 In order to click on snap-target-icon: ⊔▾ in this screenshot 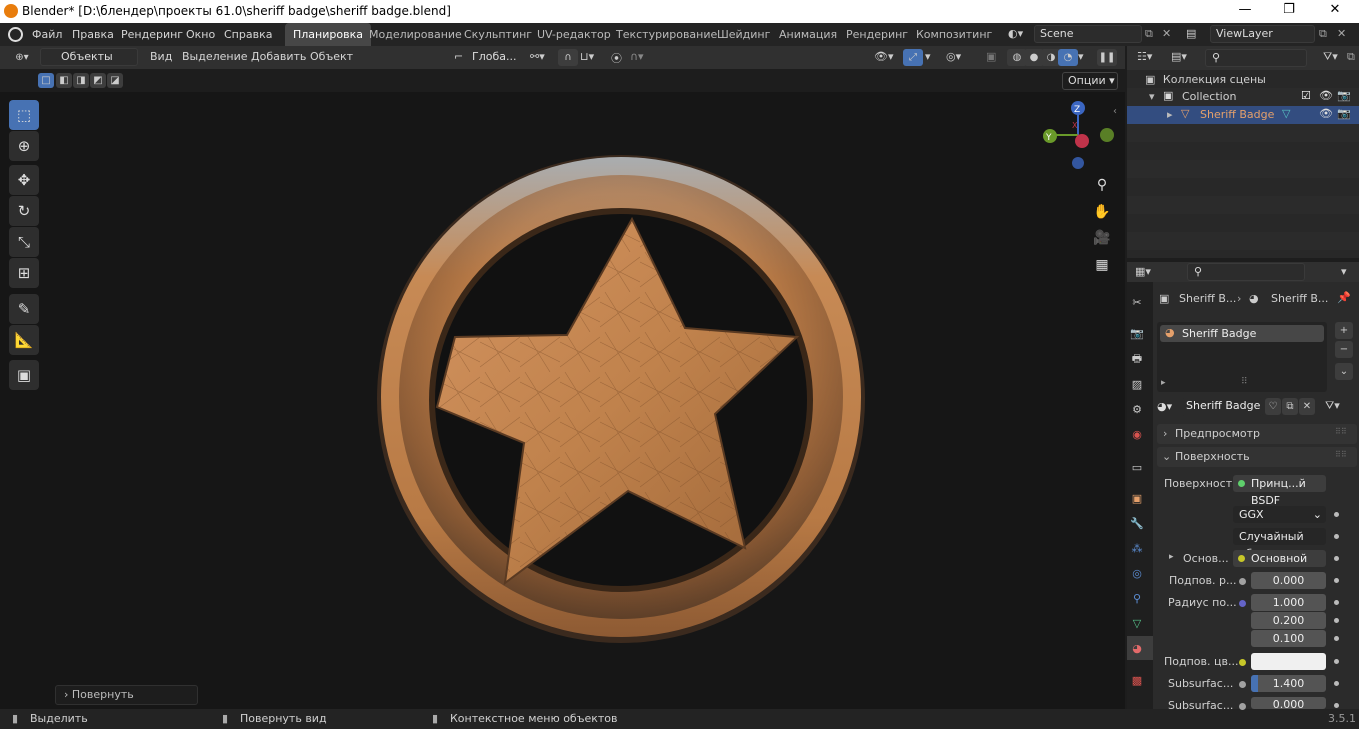, I will do `click(587, 56)`.